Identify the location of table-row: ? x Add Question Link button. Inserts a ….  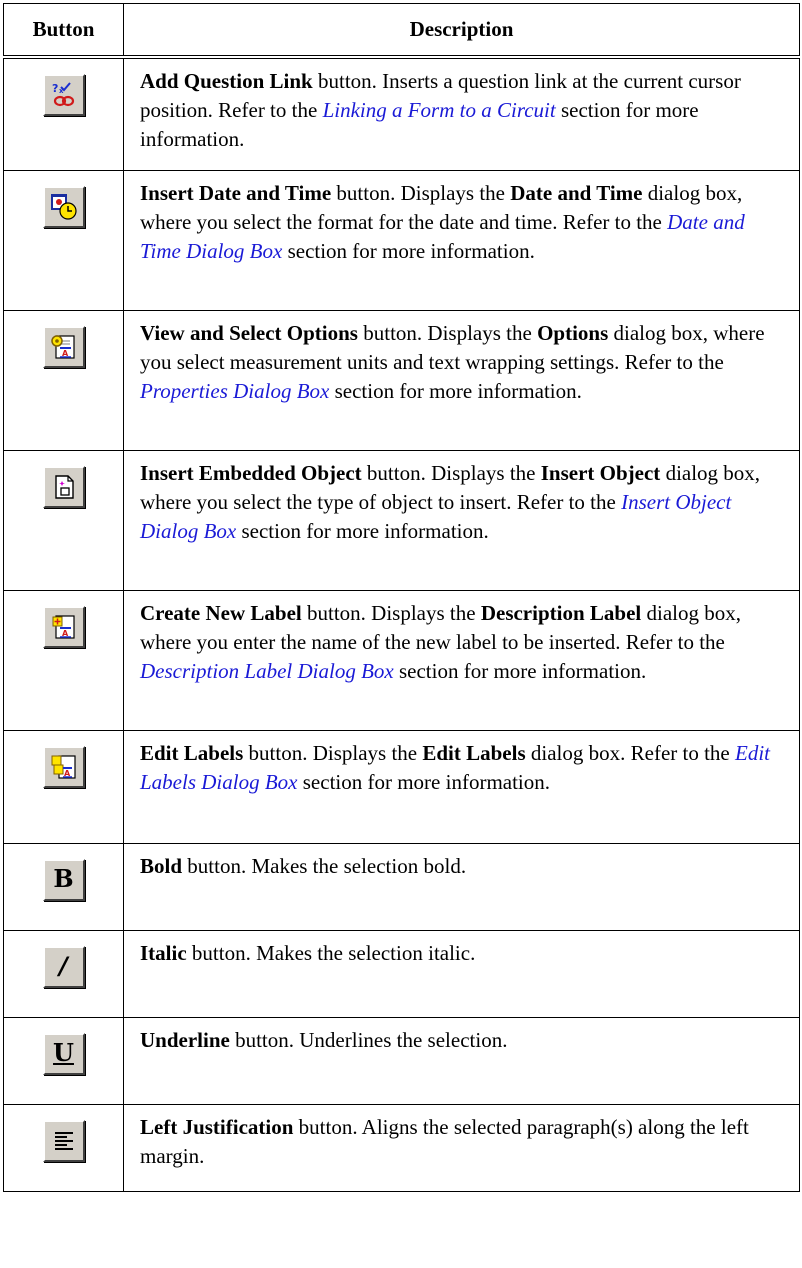
(401, 113).